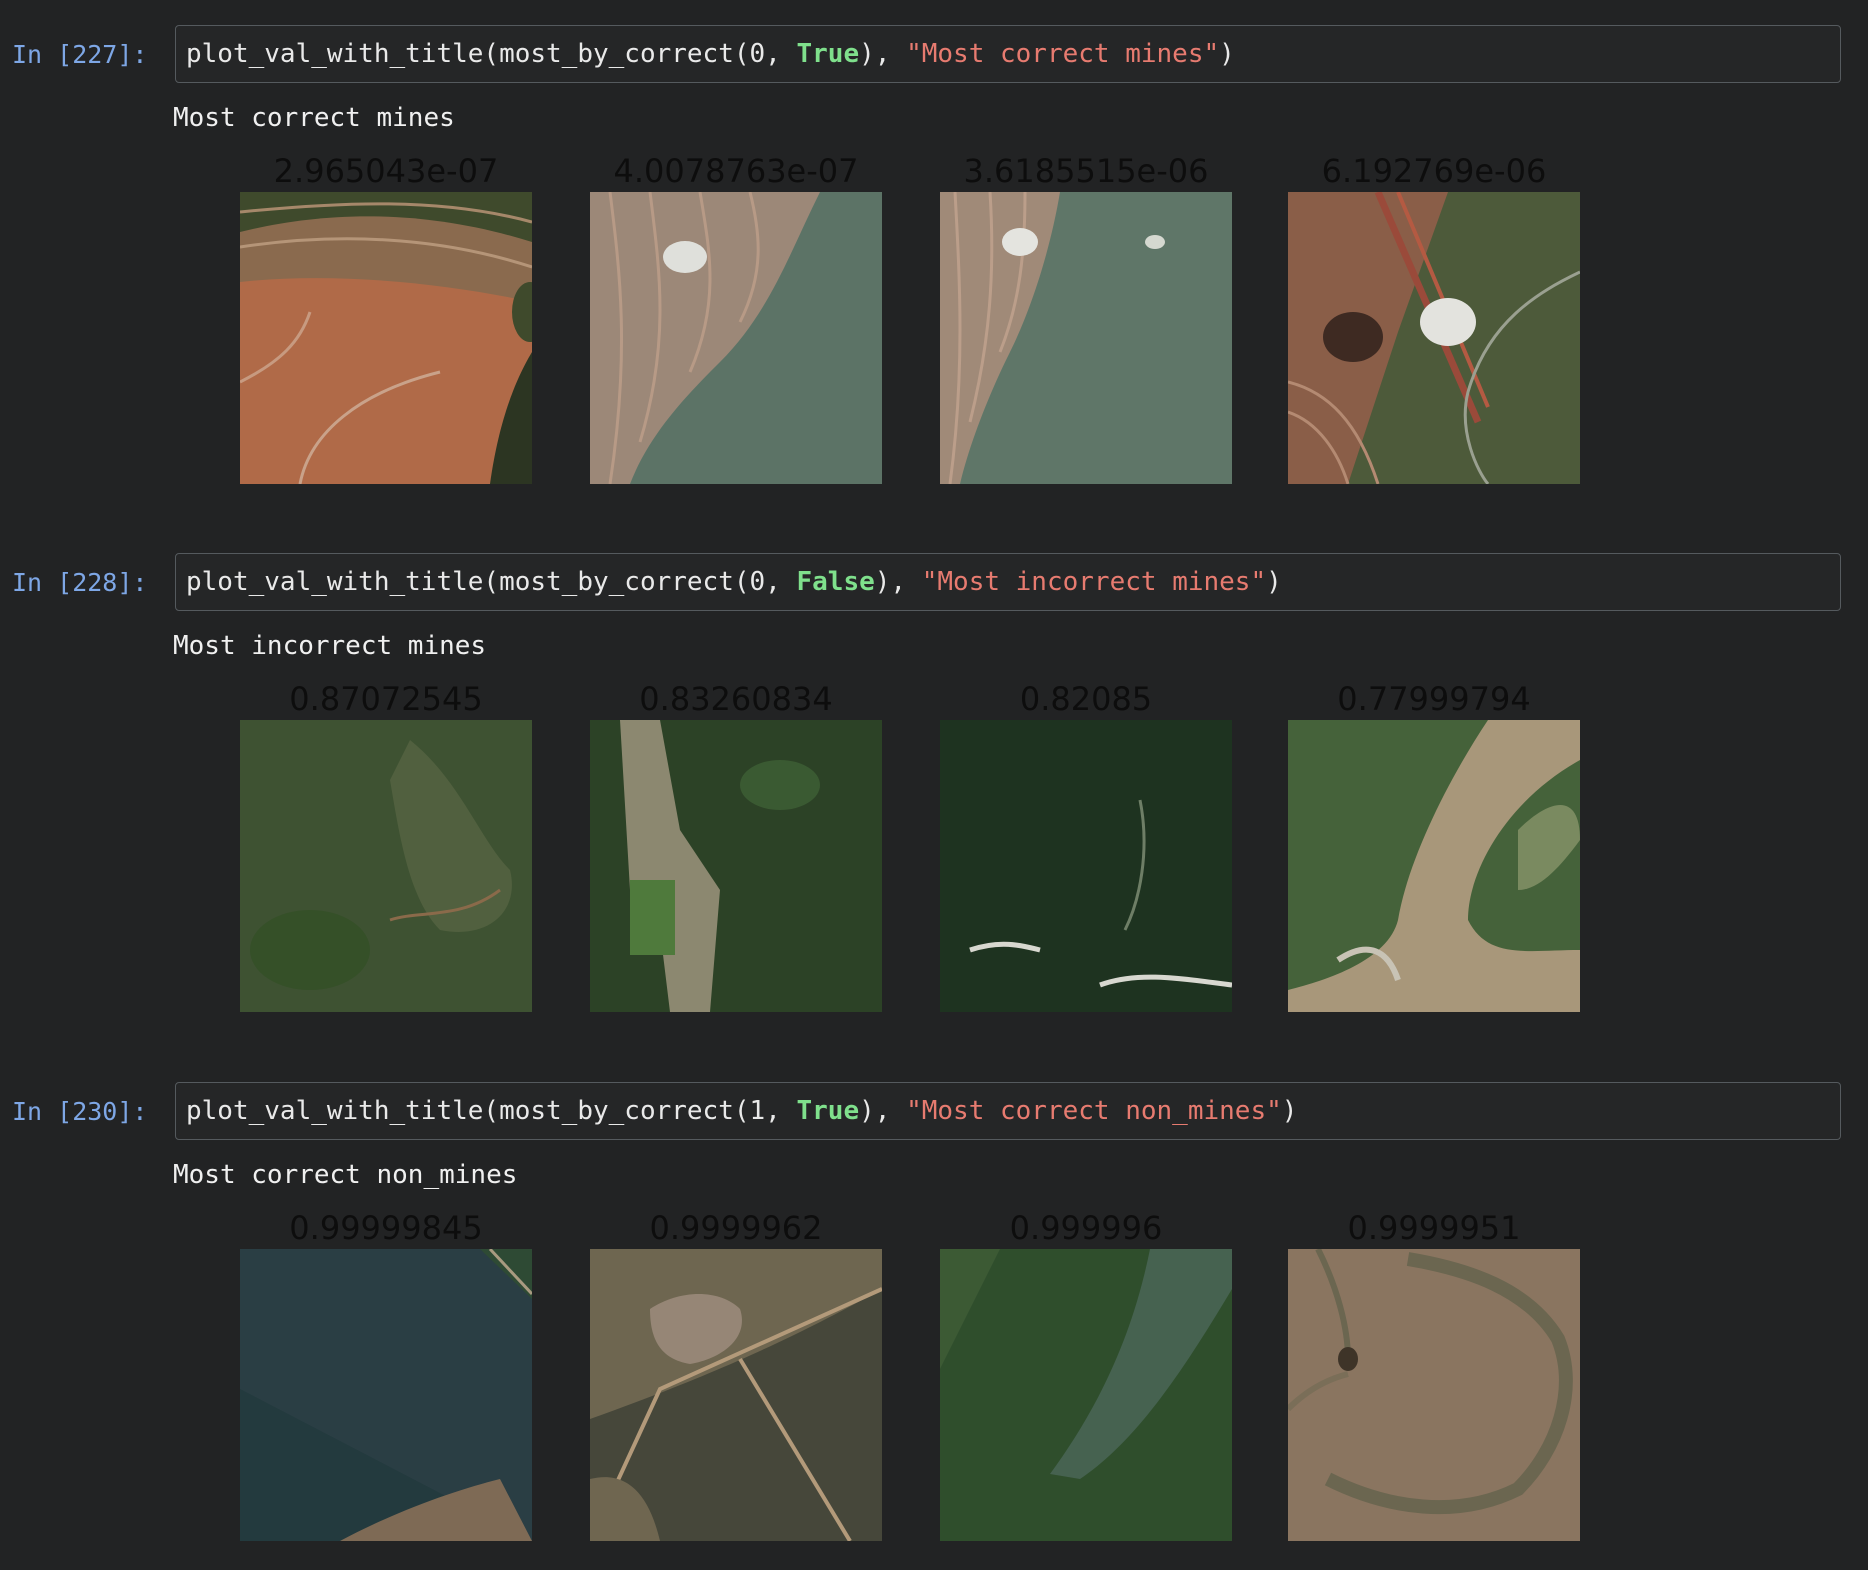 The width and height of the screenshot is (1868, 1570). Describe the element at coordinates (314, 118) in the screenshot. I see `output-title: Most correct mines` at that location.